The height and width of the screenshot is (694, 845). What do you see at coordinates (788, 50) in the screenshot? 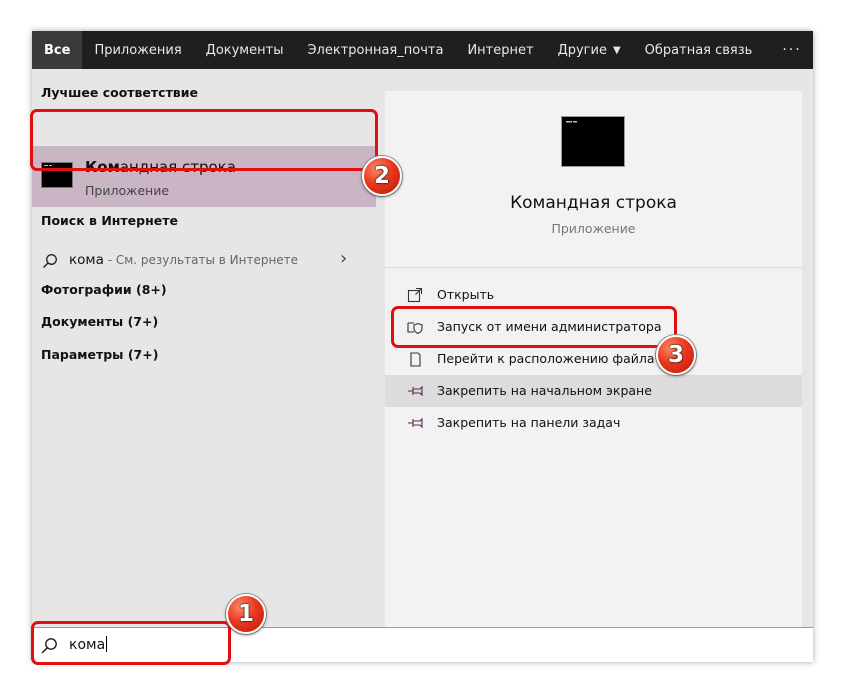
I see `more-options-icon: ···` at bounding box center [788, 50].